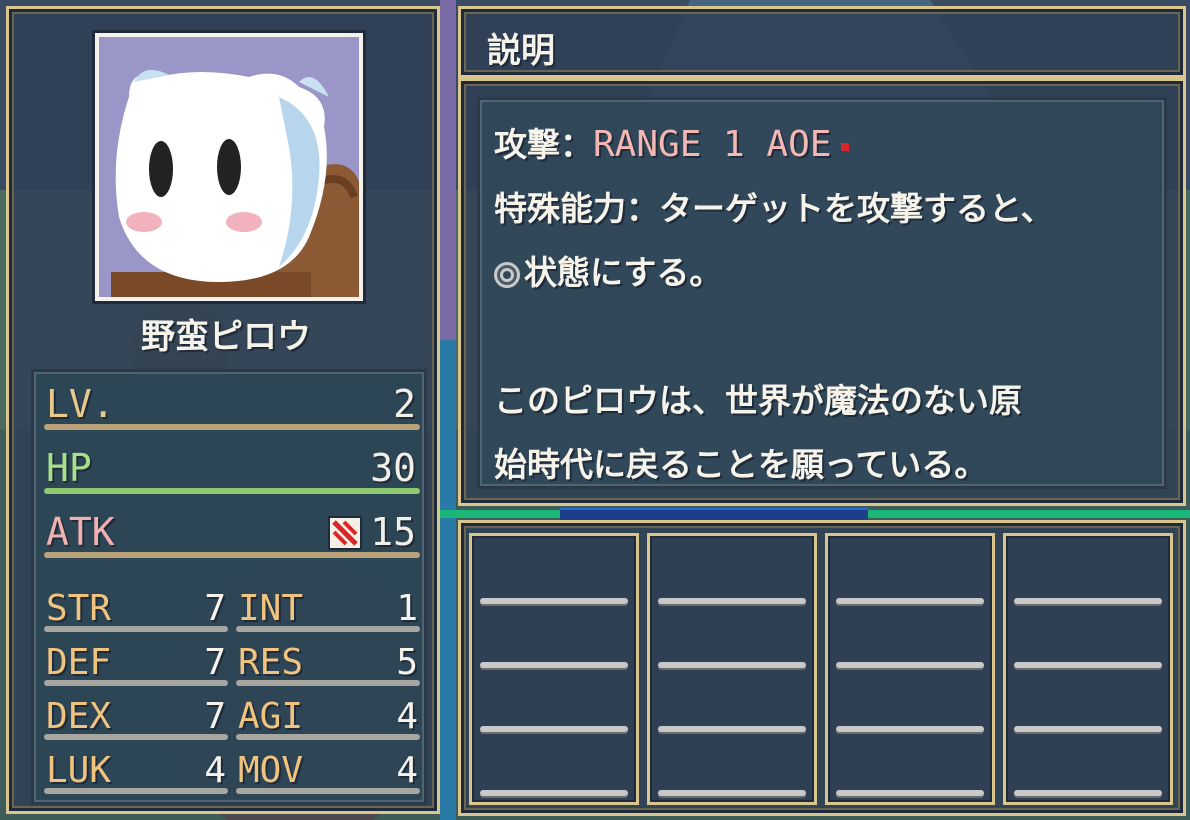 Image resolution: width=1190 pixels, height=820 pixels. What do you see at coordinates (136, 683) in the screenshot?
I see `stat-bar-def` at bounding box center [136, 683].